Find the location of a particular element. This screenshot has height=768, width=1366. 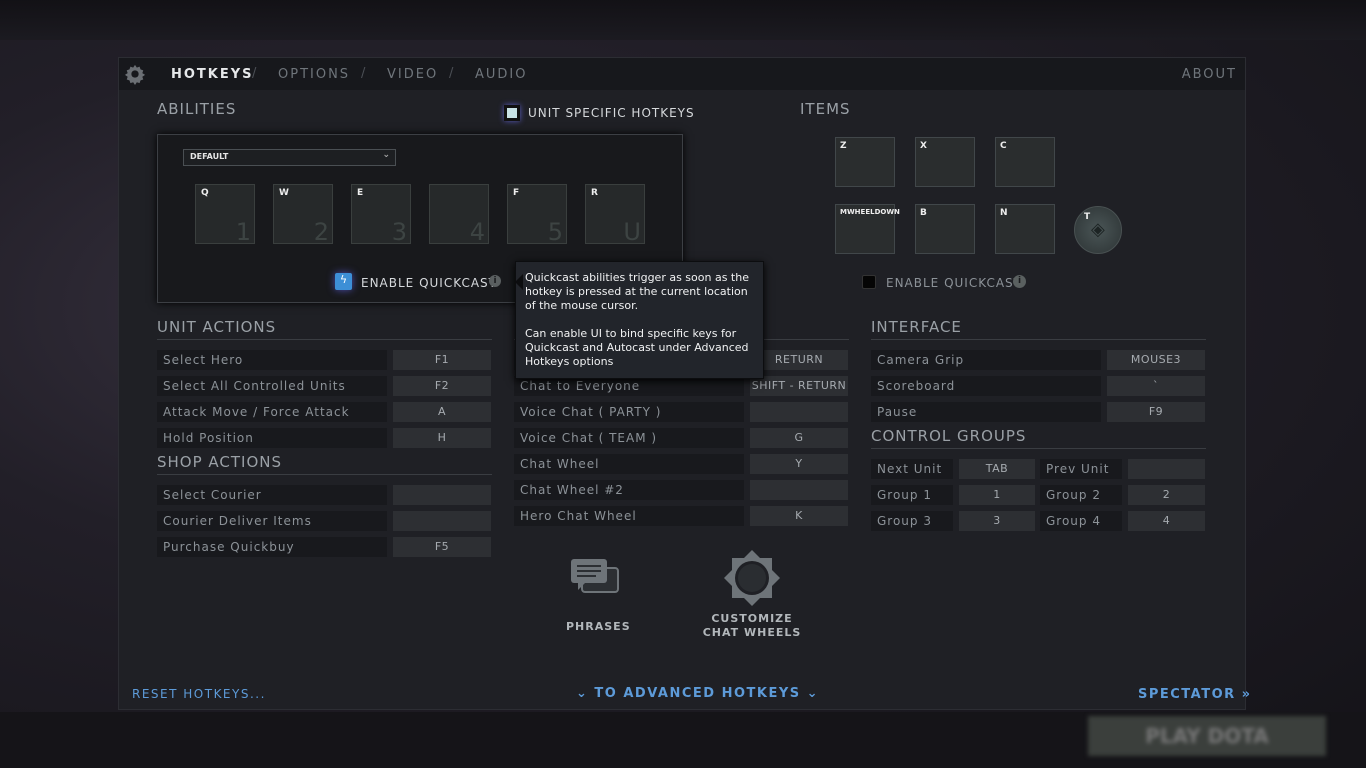

hotkey-binding: SHIFT - RETURN is located at coordinates (799, 386).